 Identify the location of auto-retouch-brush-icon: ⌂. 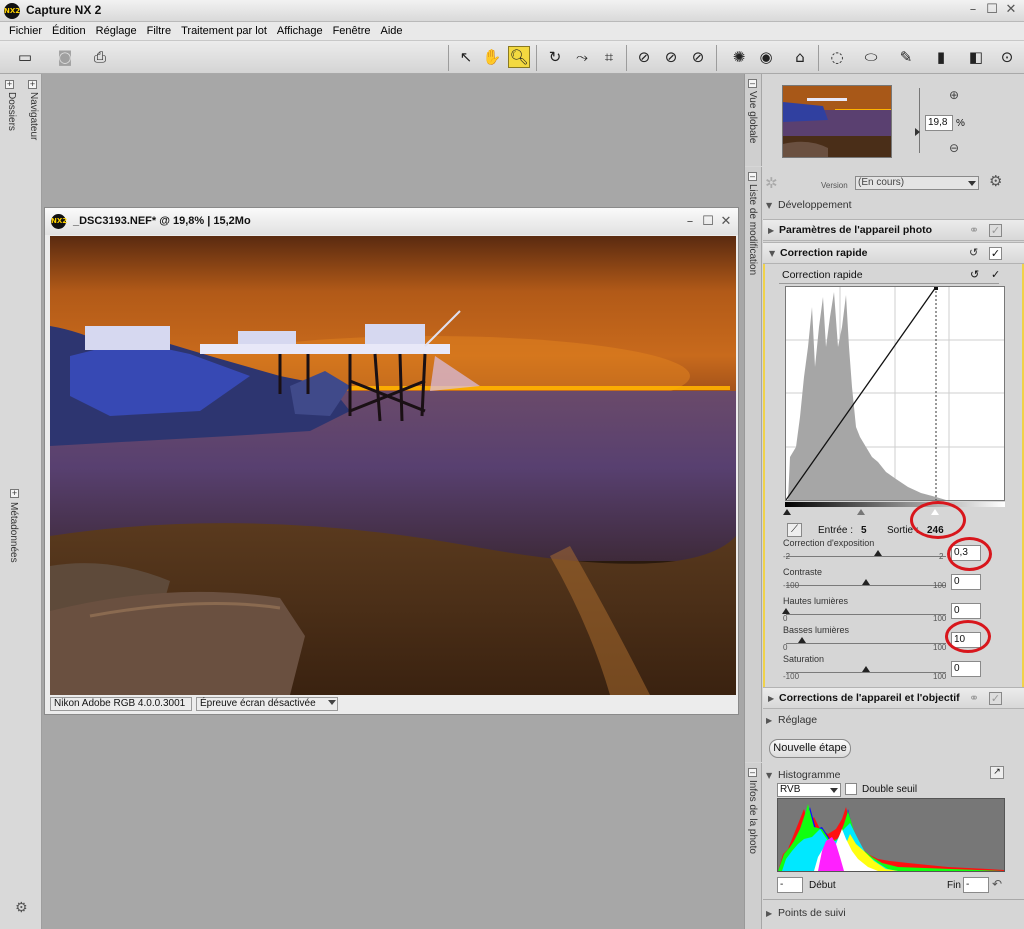
(800, 57).